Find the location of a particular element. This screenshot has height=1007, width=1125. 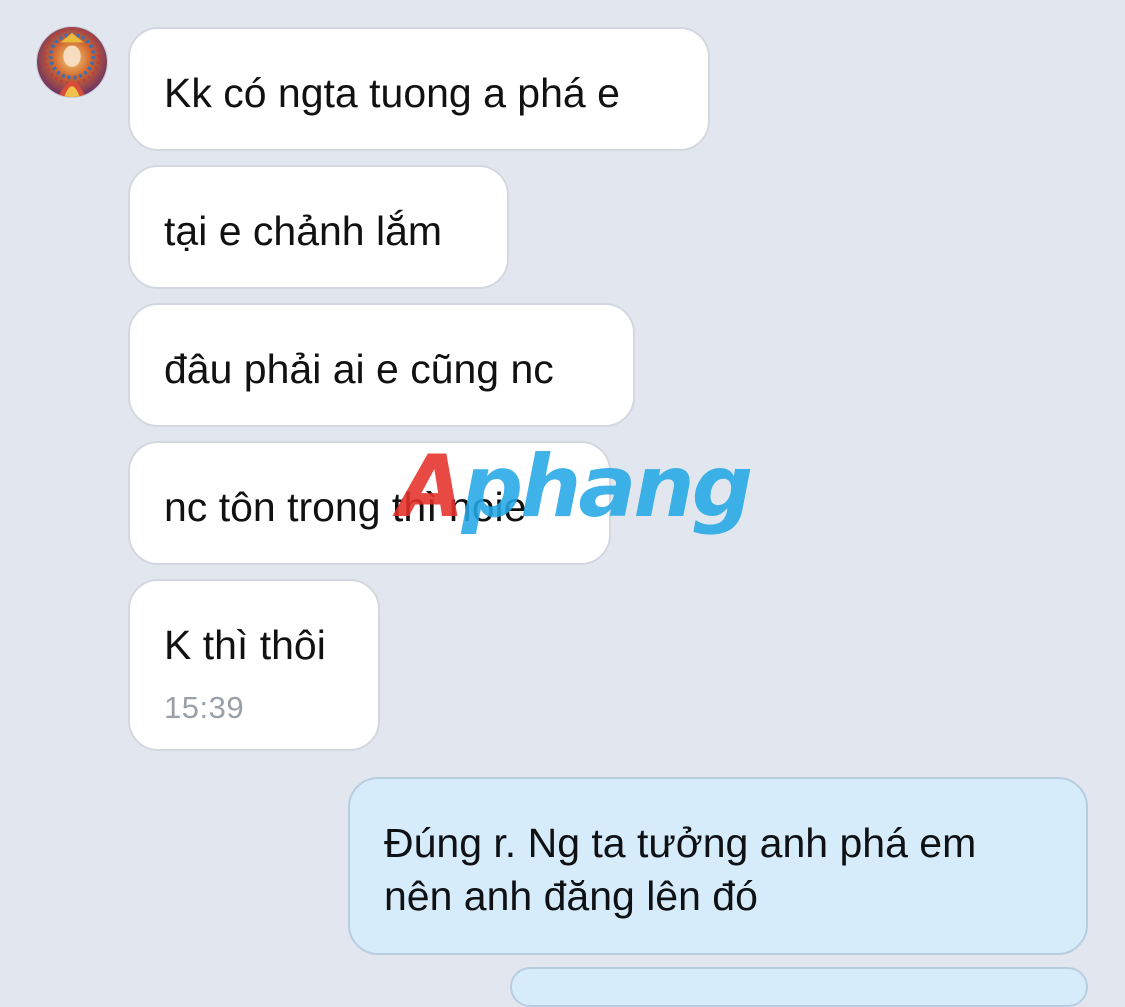

incoming-message: tại e chảnh lắm is located at coordinates (318, 227).